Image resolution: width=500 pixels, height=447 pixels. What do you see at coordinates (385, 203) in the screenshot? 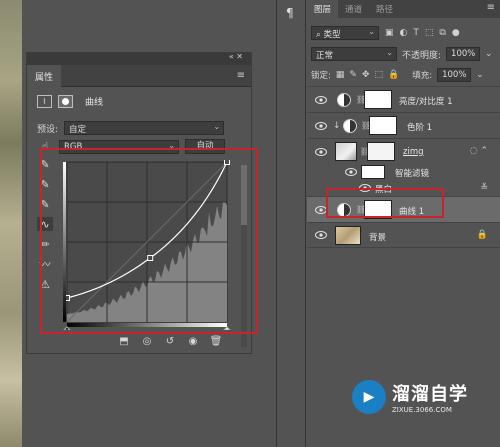
I see `highlight-curves-layer` at bounding box center [385, 203].